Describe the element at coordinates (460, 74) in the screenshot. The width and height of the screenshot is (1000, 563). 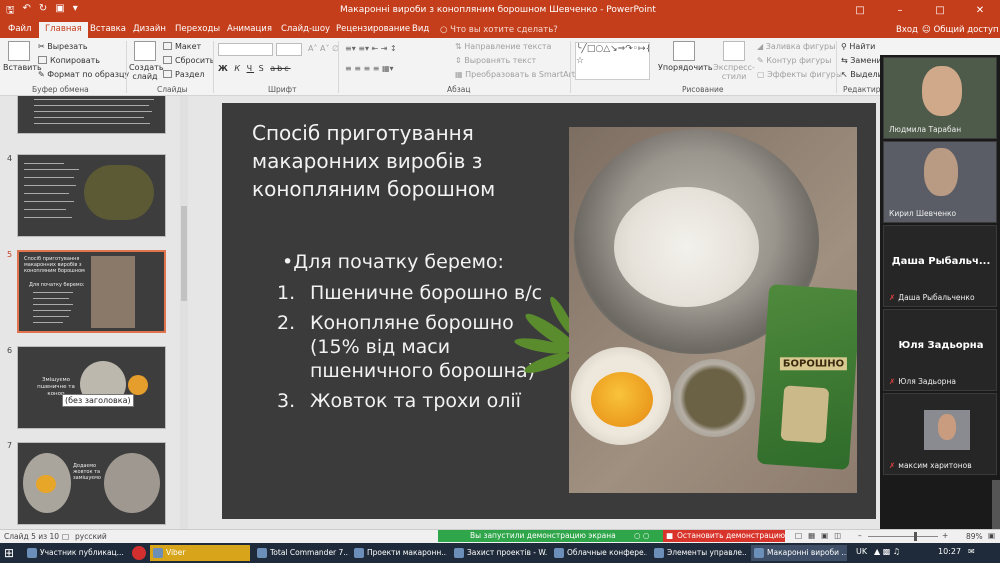
I see `smartart-icon: ▦` at that location.